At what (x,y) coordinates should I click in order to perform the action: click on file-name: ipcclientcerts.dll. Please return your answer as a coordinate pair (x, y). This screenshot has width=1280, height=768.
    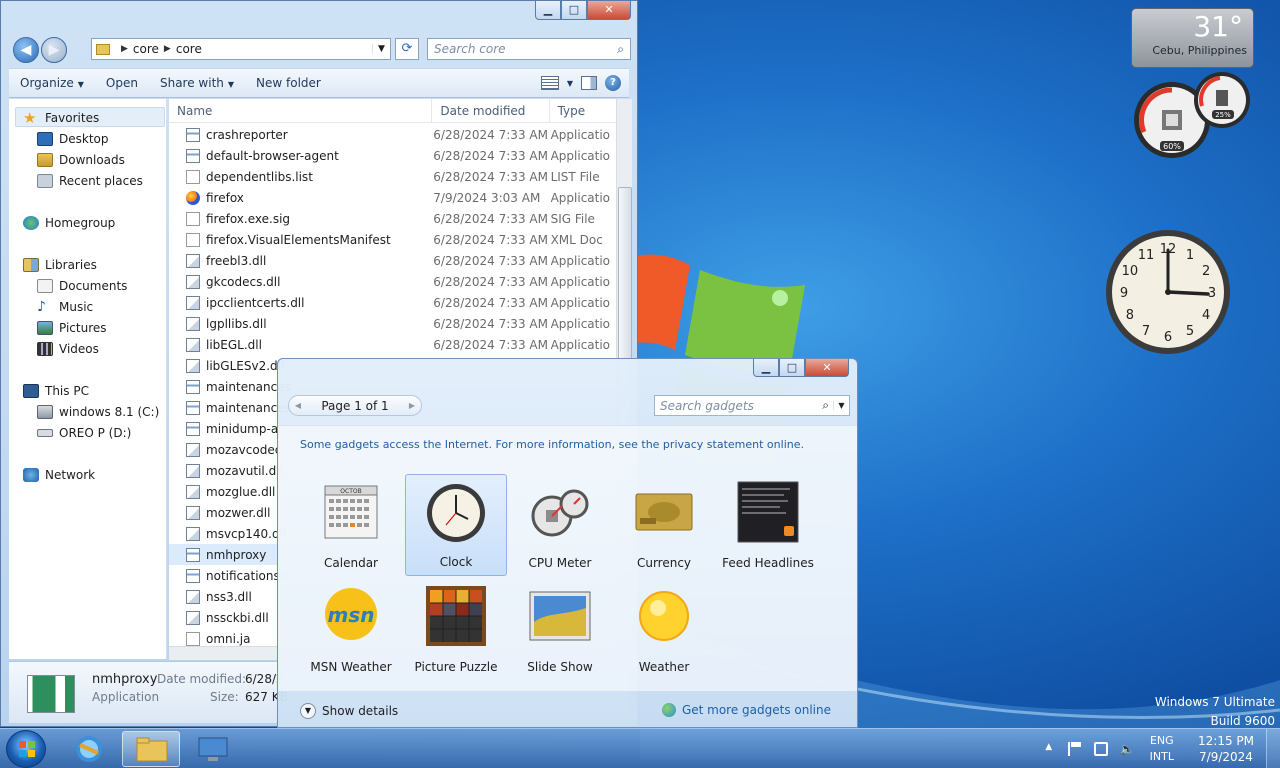
    Looking at the image, I should click on (255, 302).